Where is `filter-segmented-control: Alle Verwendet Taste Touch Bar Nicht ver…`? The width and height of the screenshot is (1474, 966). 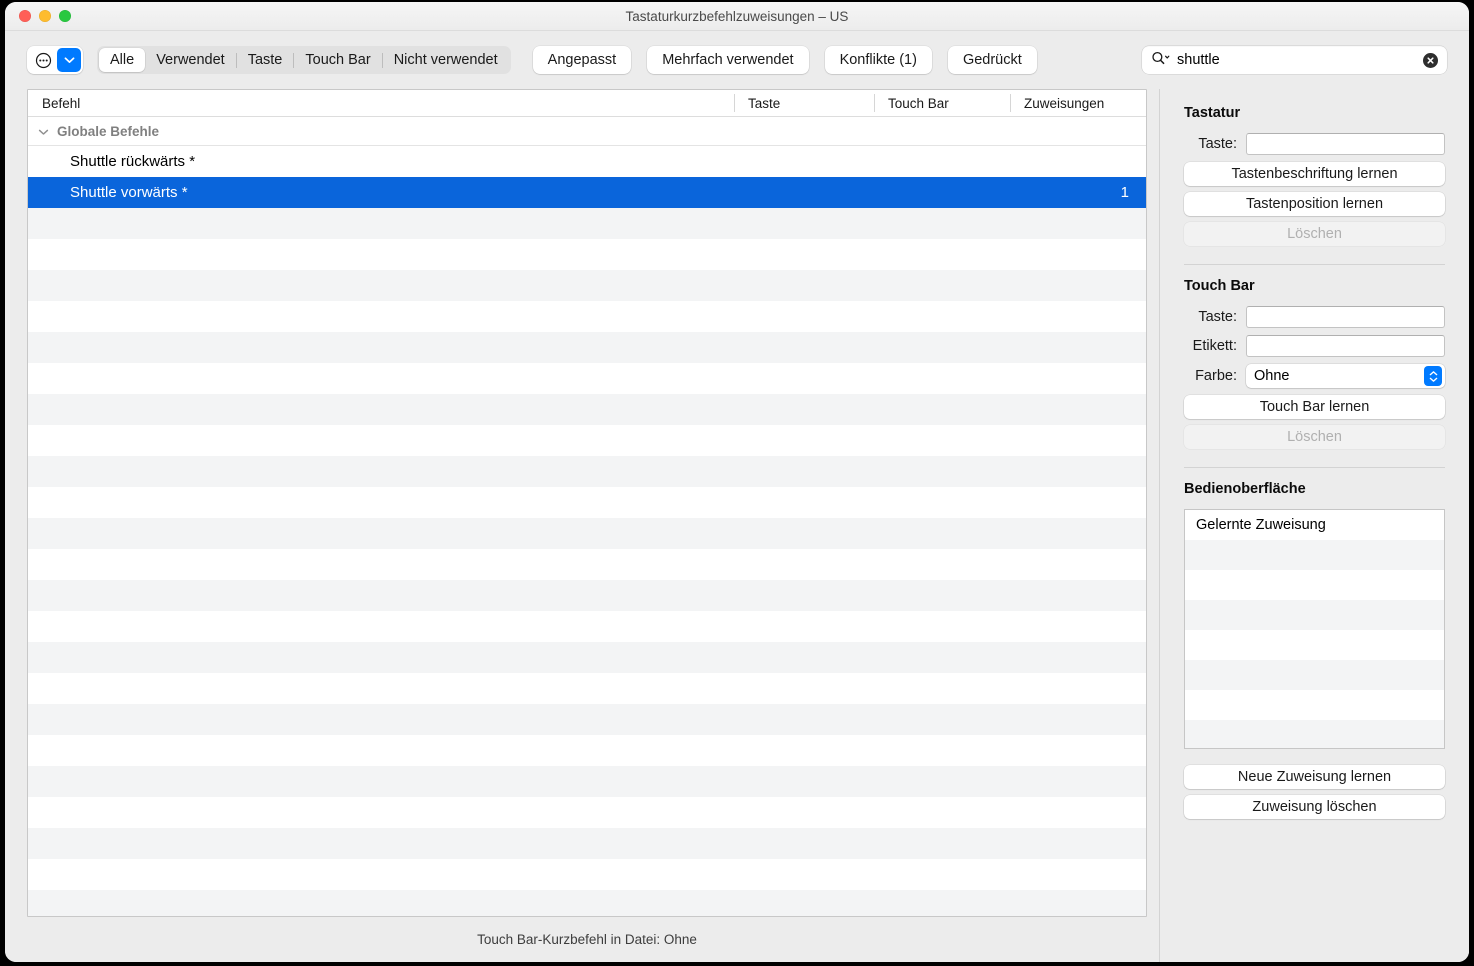
filter-segmented-control: Alle Verwendet Taste Touch Bar Nicht ver… is located at coordinates (304, 60).